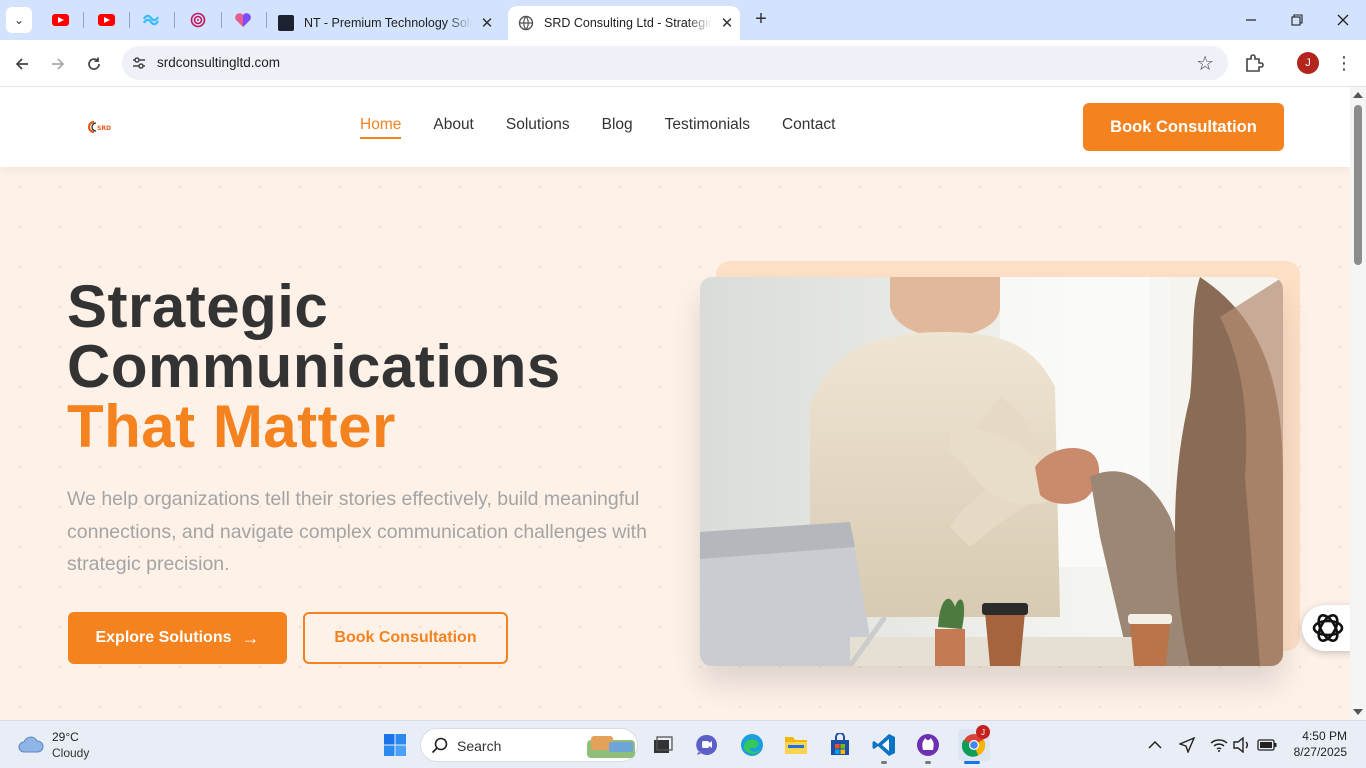  Describe the element at coordinates (58, 64) in the screenshot. I see `forward-arrow-icon` at that location.